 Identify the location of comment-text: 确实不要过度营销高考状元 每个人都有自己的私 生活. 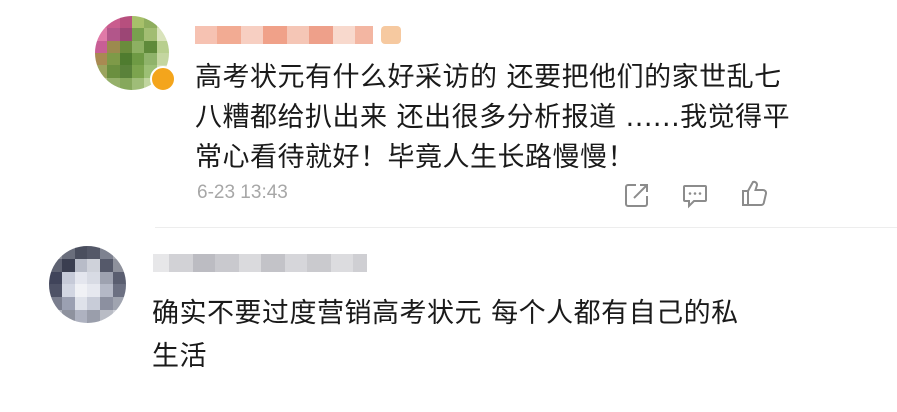
(445, 335).